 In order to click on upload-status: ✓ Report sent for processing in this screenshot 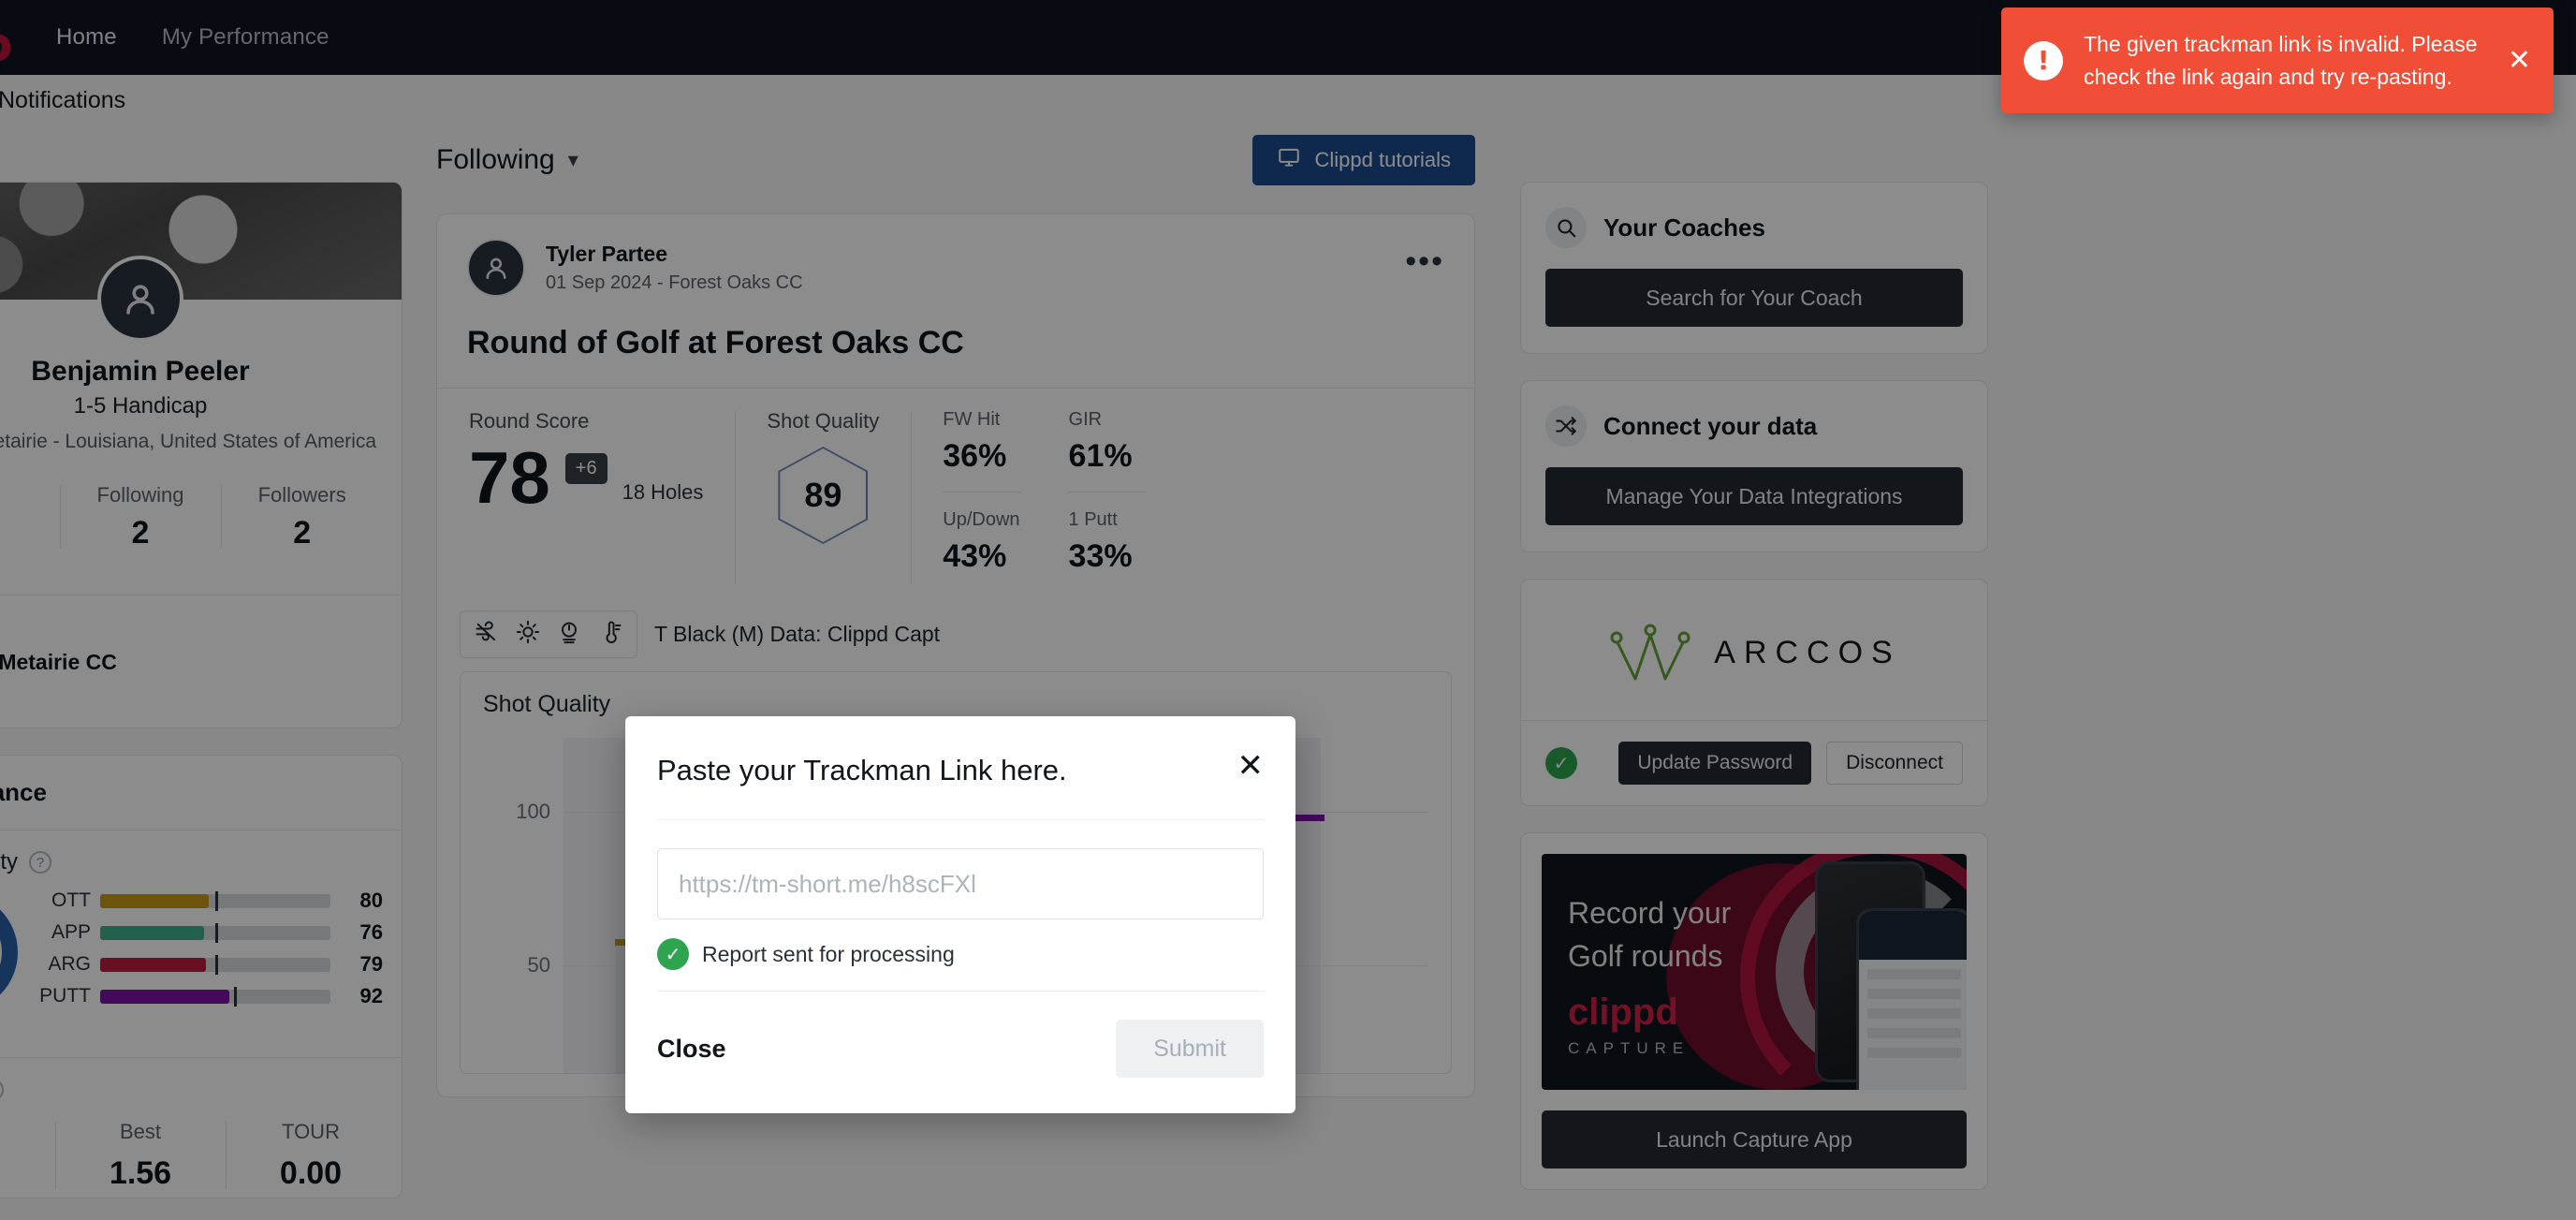, I will do `click(961, 955)`.